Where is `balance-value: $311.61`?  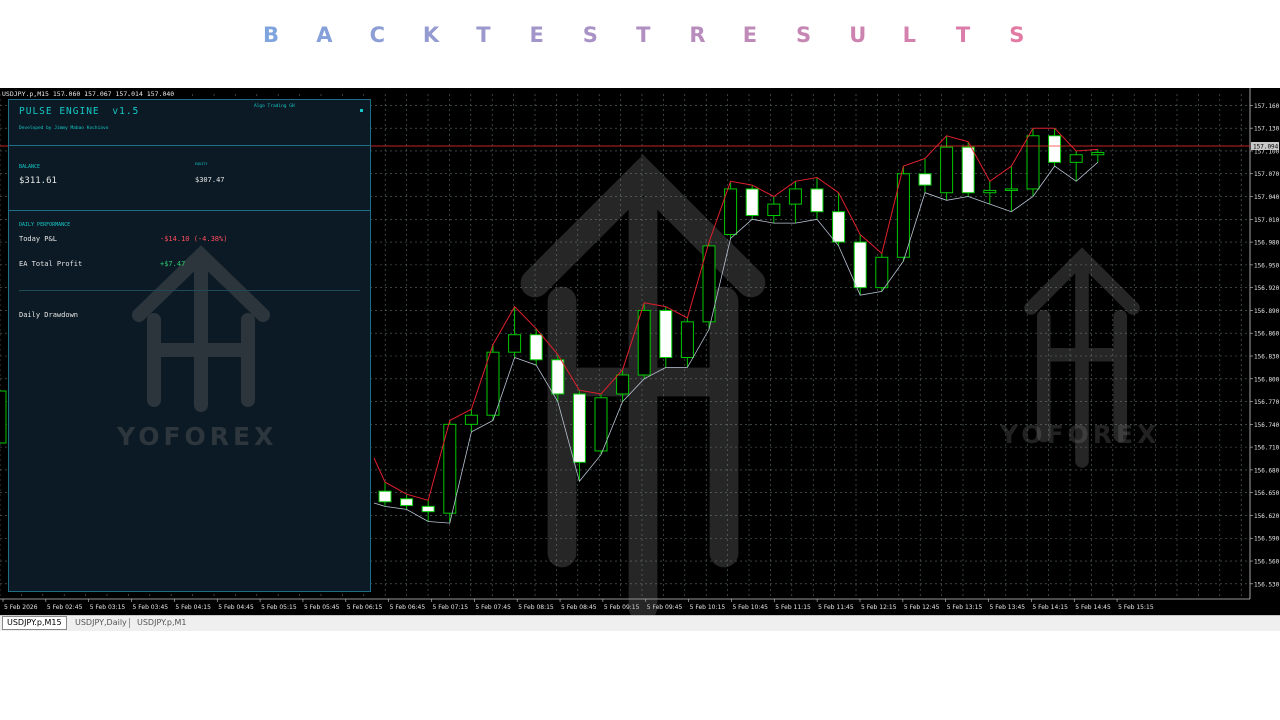
balance-value: $311.61 is located at coordinates (38, 181).